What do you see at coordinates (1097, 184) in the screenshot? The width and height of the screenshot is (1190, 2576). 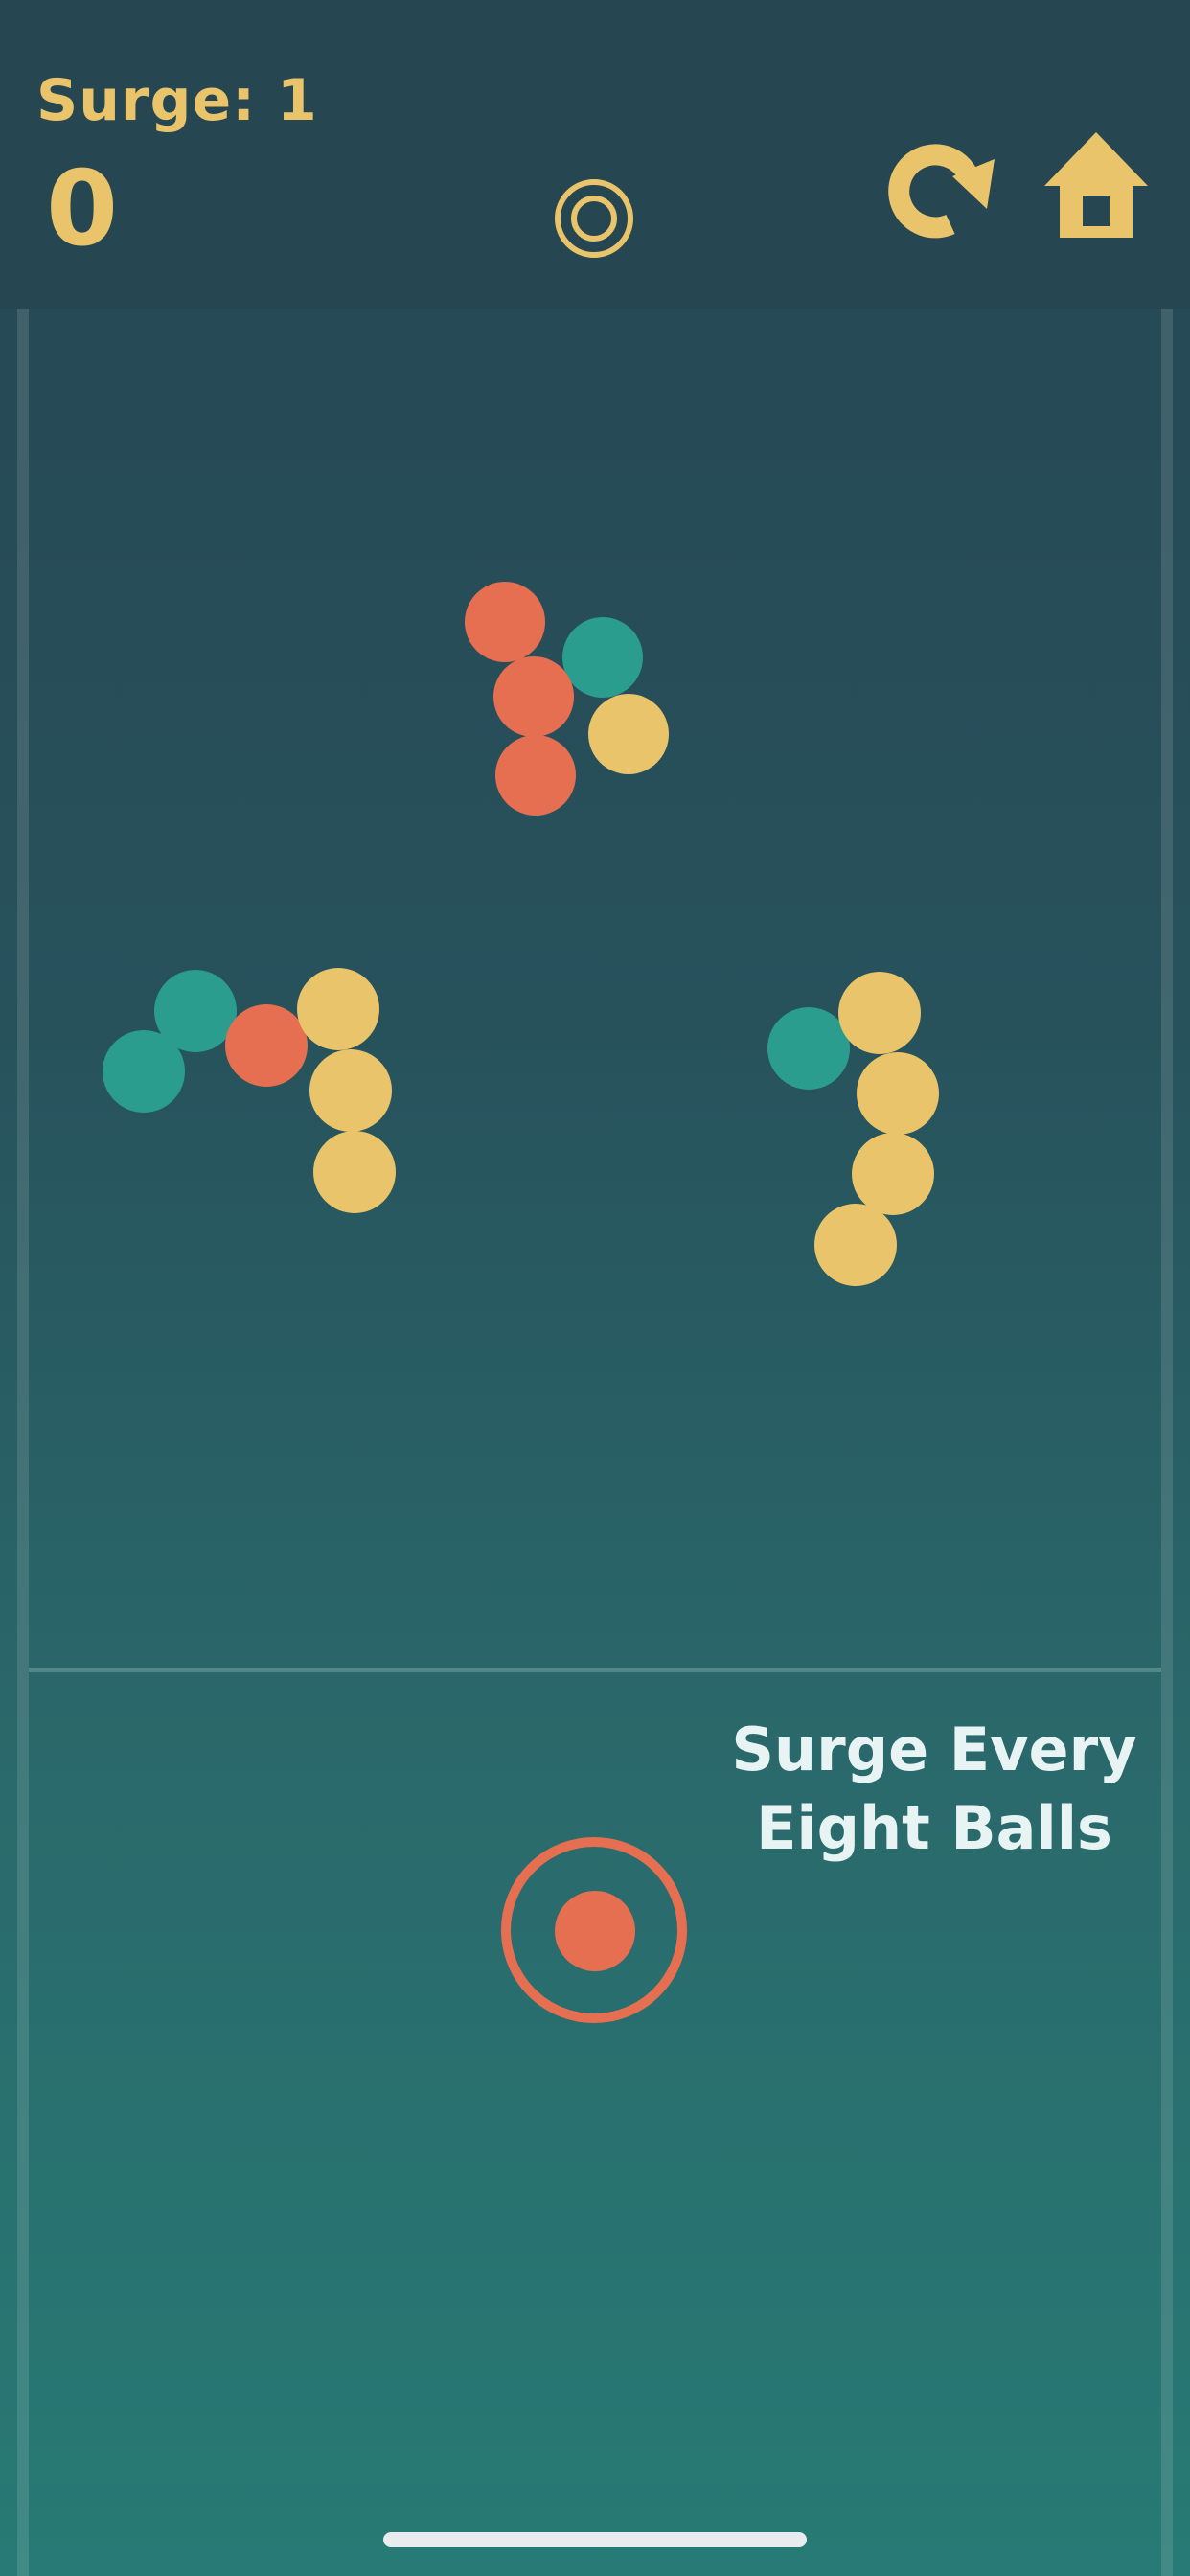 I see `home-icon` at bounding box center [1097, 184].